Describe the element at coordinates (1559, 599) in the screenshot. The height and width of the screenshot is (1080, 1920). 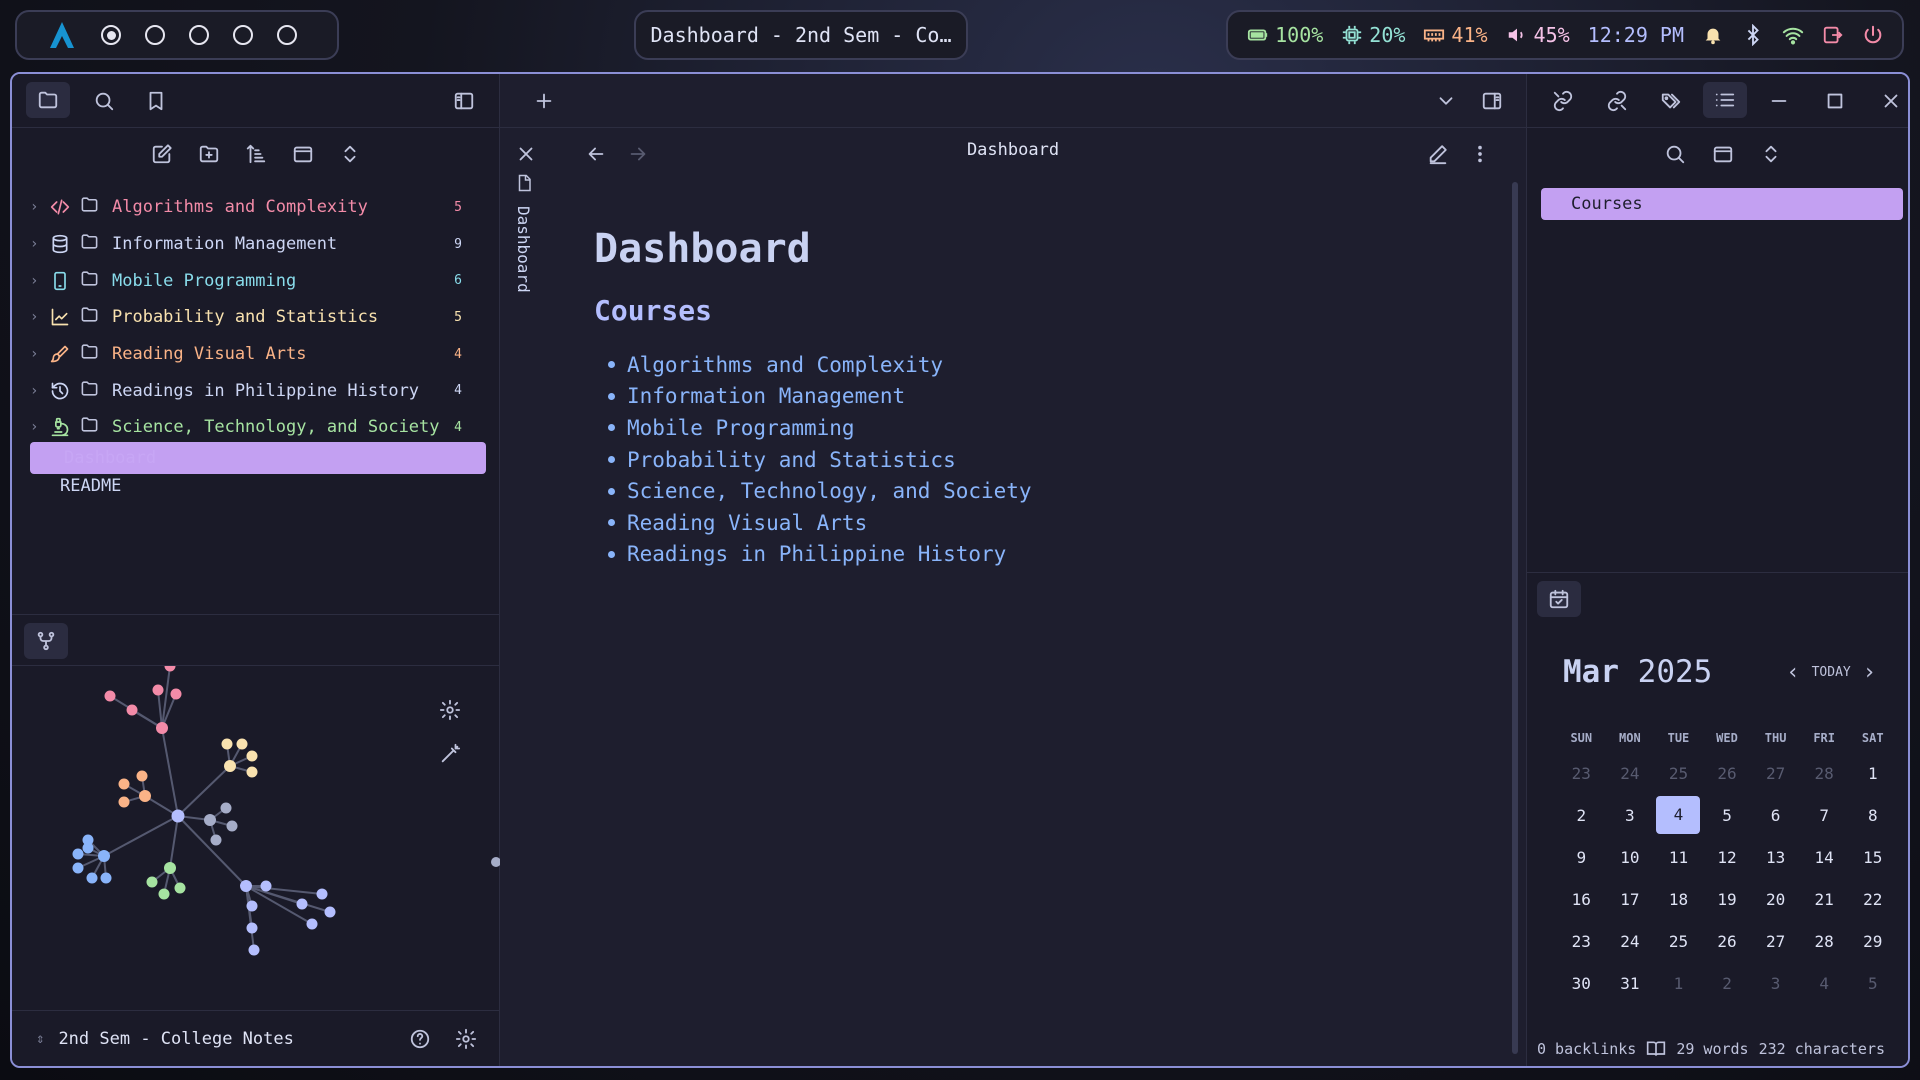
I see `calendar-tab` at that location.